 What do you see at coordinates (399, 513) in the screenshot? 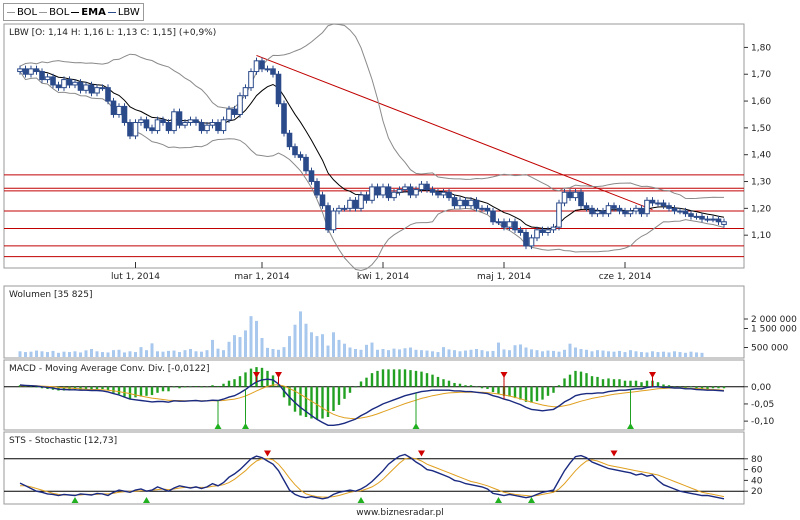
I see `site-footer: www.biznesradar.pl` at bounding box center [399, 513].